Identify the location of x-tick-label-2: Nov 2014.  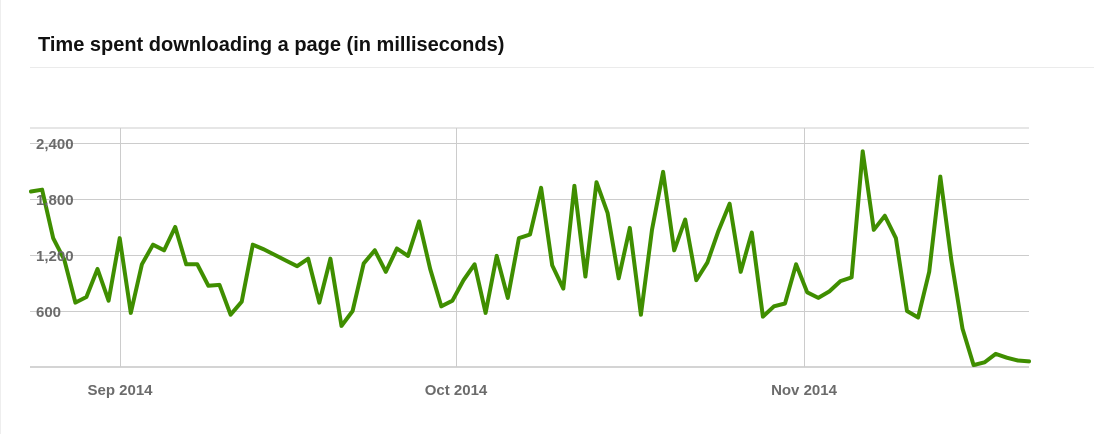
(804, 390).